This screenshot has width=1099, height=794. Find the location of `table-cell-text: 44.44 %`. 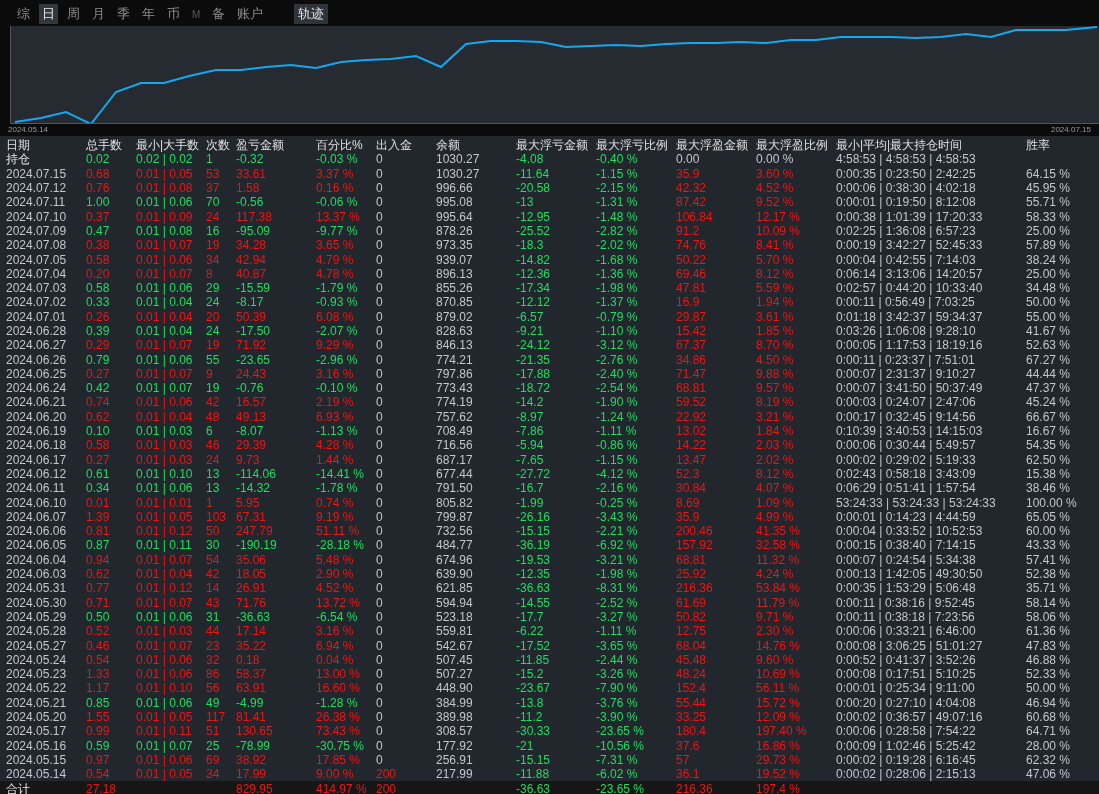

table-cell-text: 44.44 % is located at coordinates (1049, 373).